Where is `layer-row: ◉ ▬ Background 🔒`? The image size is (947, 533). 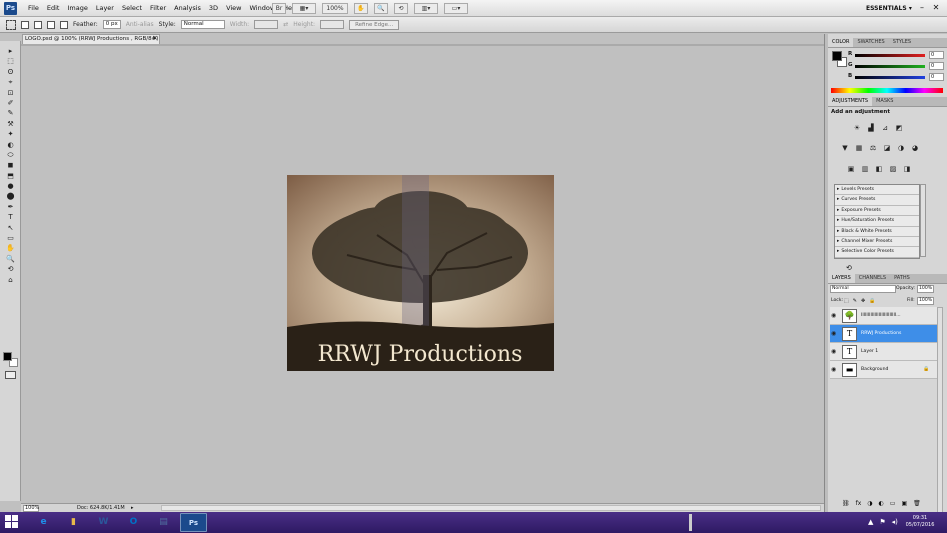
layer-row: ◉ ▬ Background 🔒 is located at coordinates (883, 370).